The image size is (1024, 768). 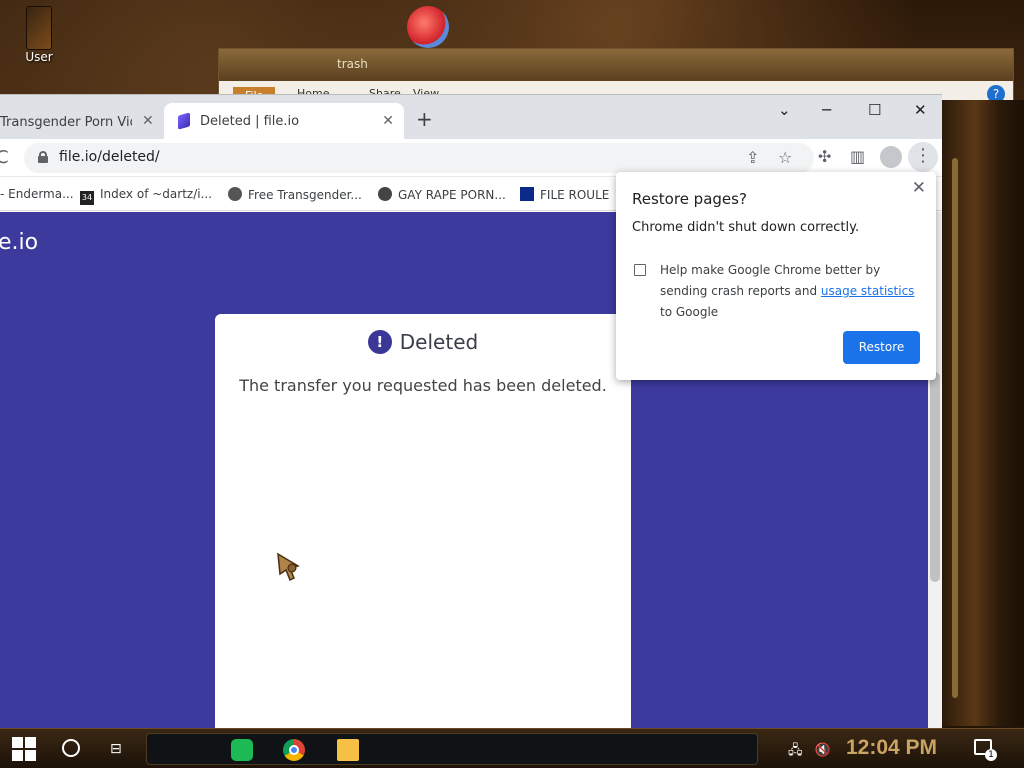 I want to click on desktop-icon-people, so click(x=428, y=27).